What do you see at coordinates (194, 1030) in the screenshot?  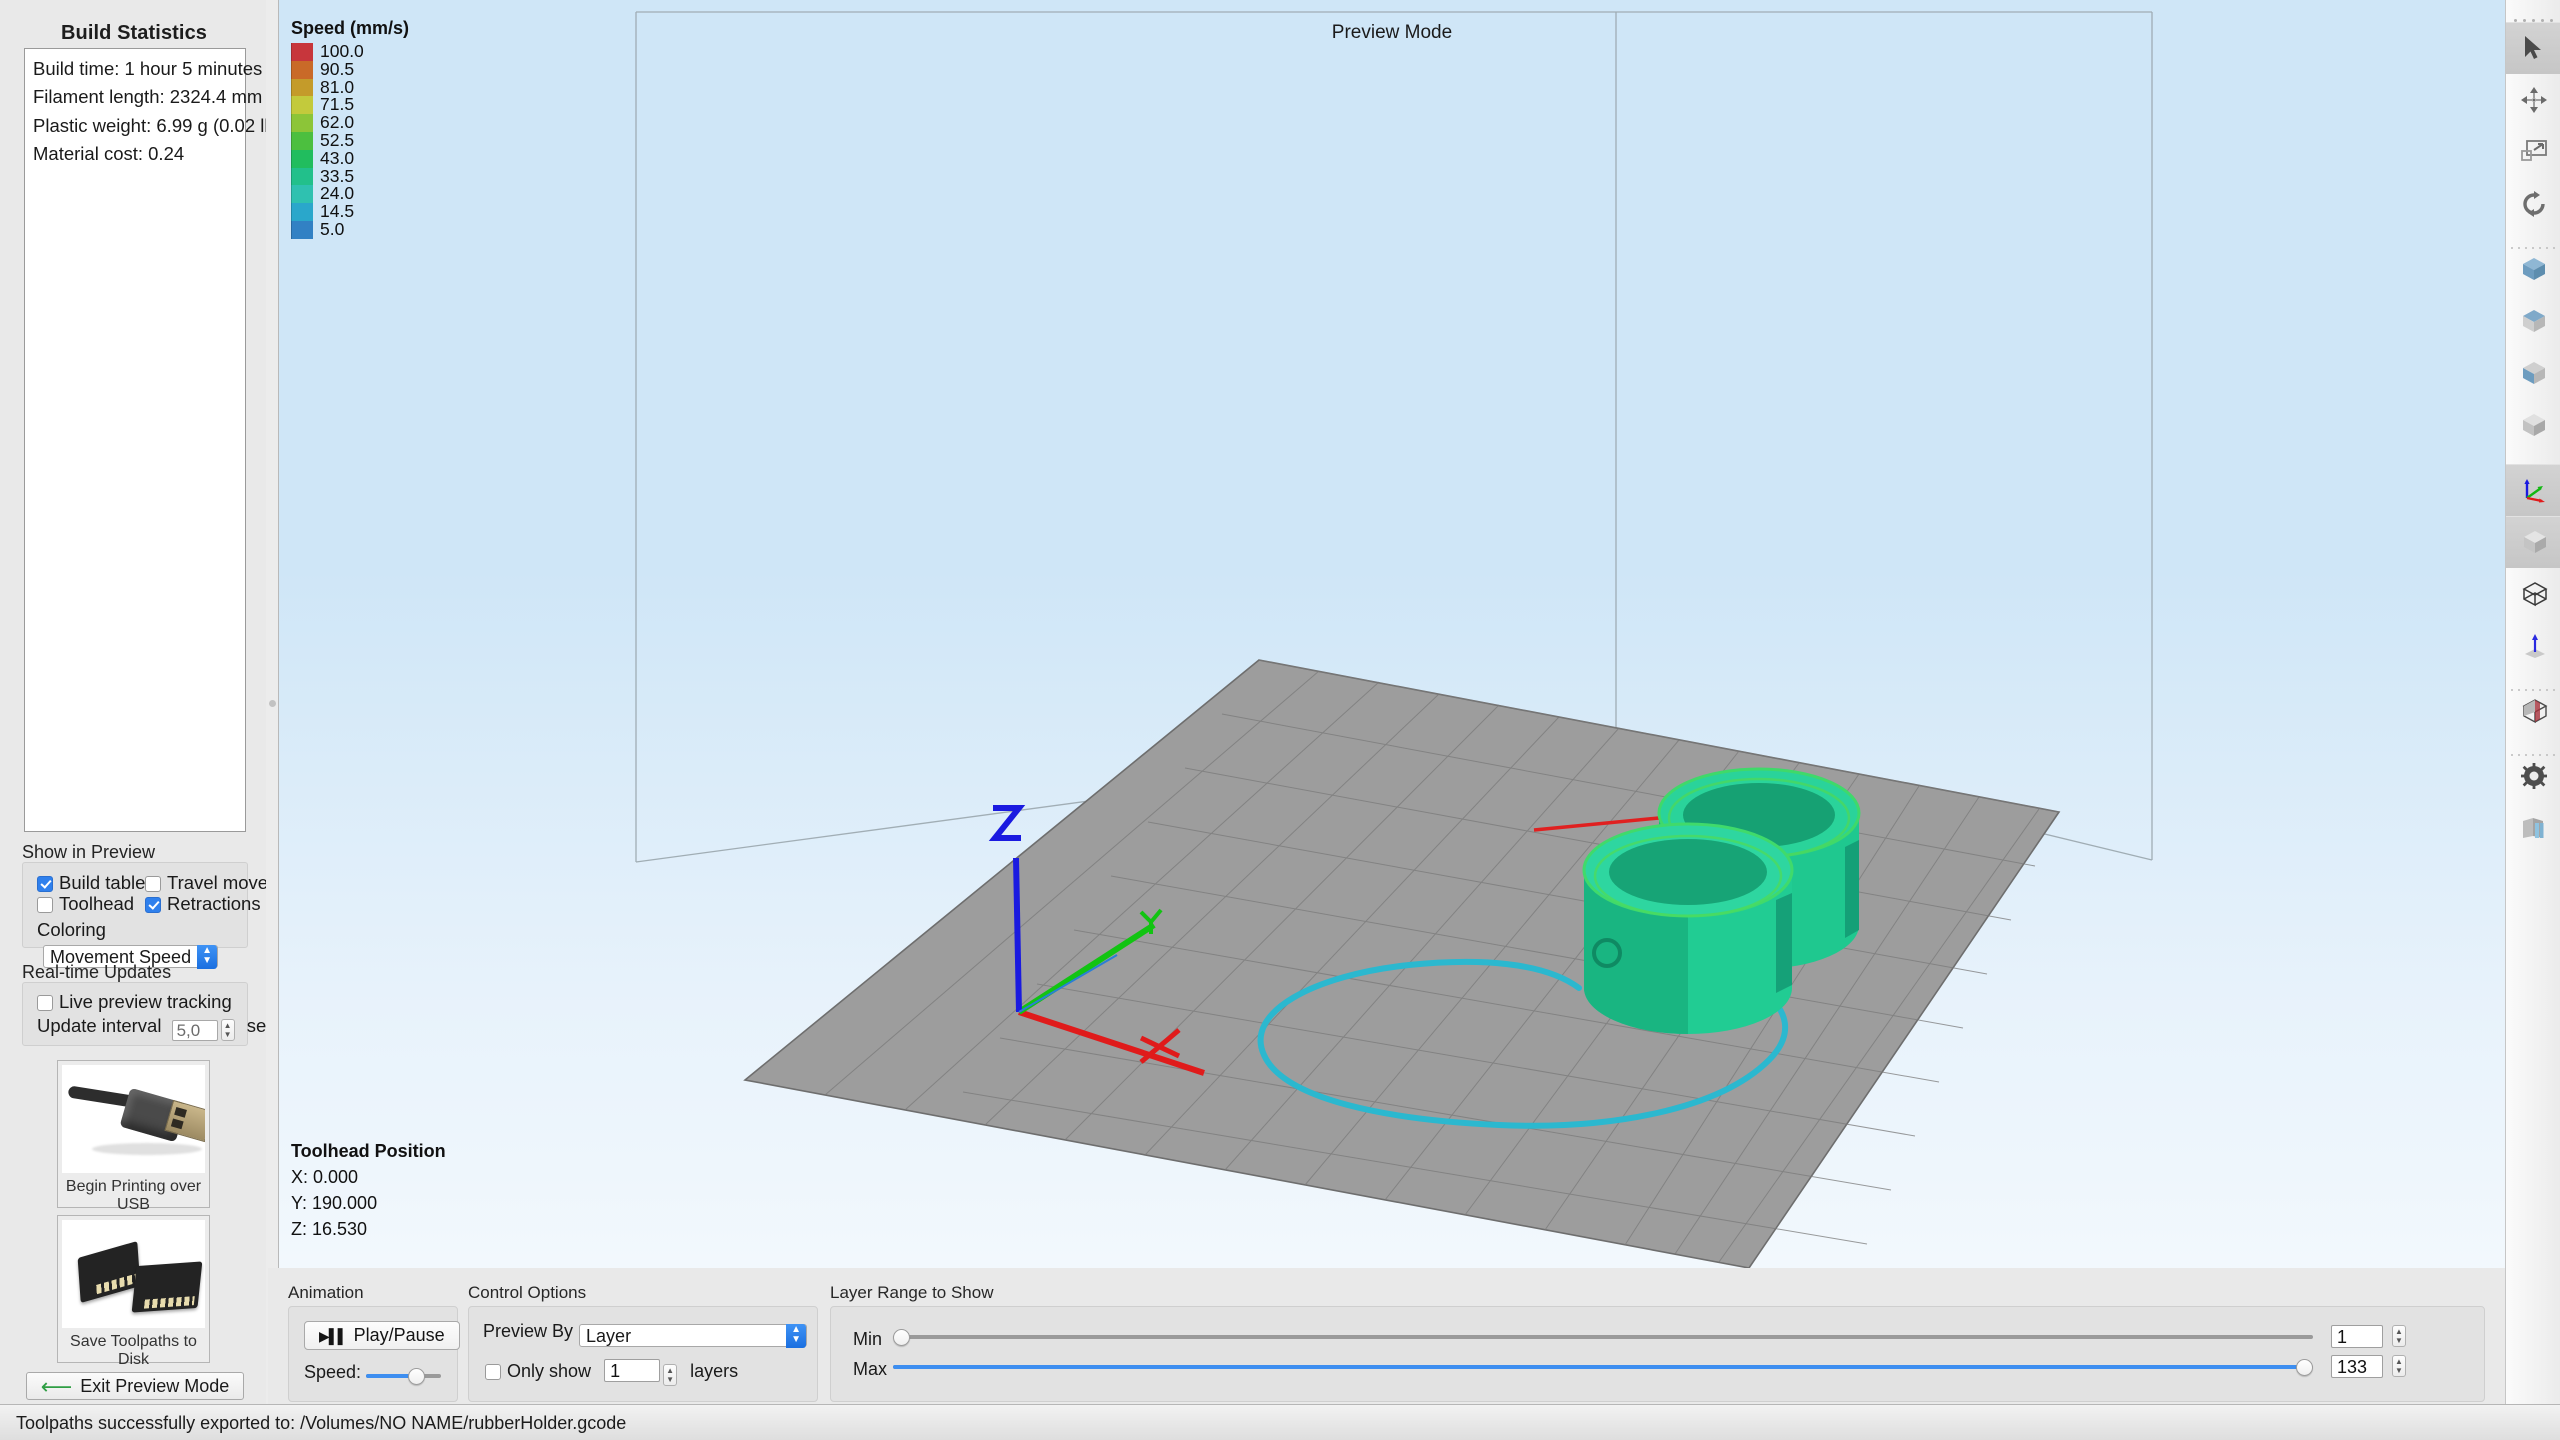 I see `update-interval-input: 5,0` at bounding box center [194, 1030].